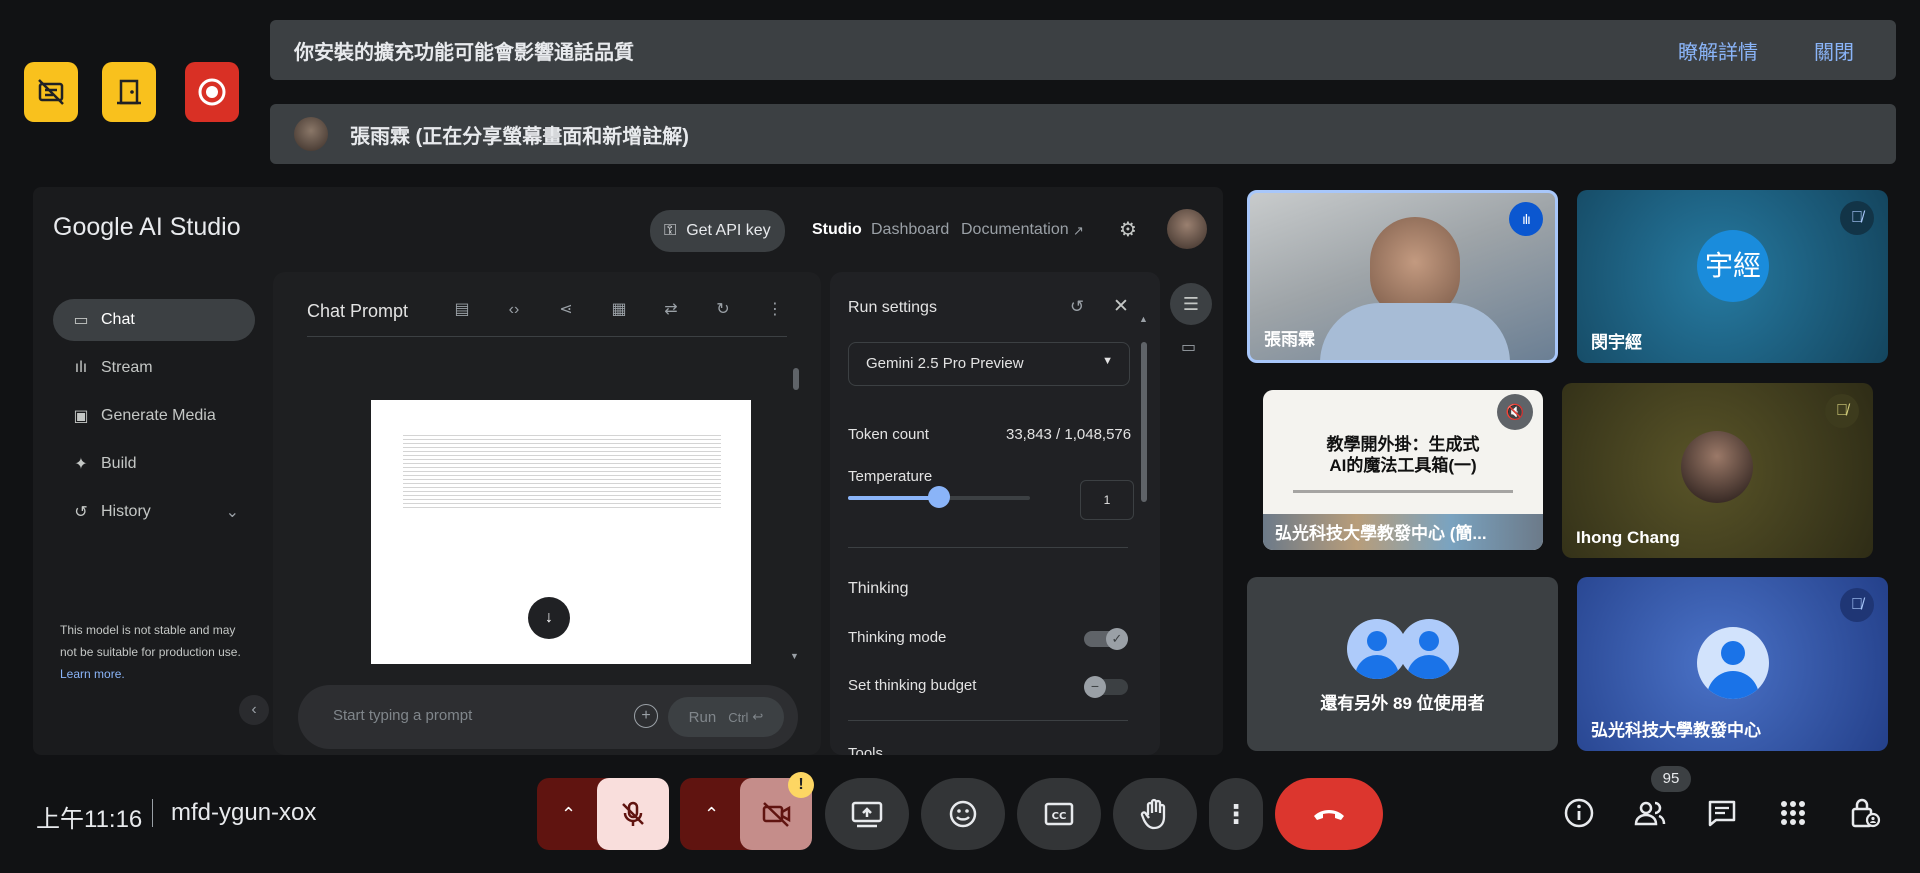  I want to click on sidebar-label: Build, so click(119, 463).